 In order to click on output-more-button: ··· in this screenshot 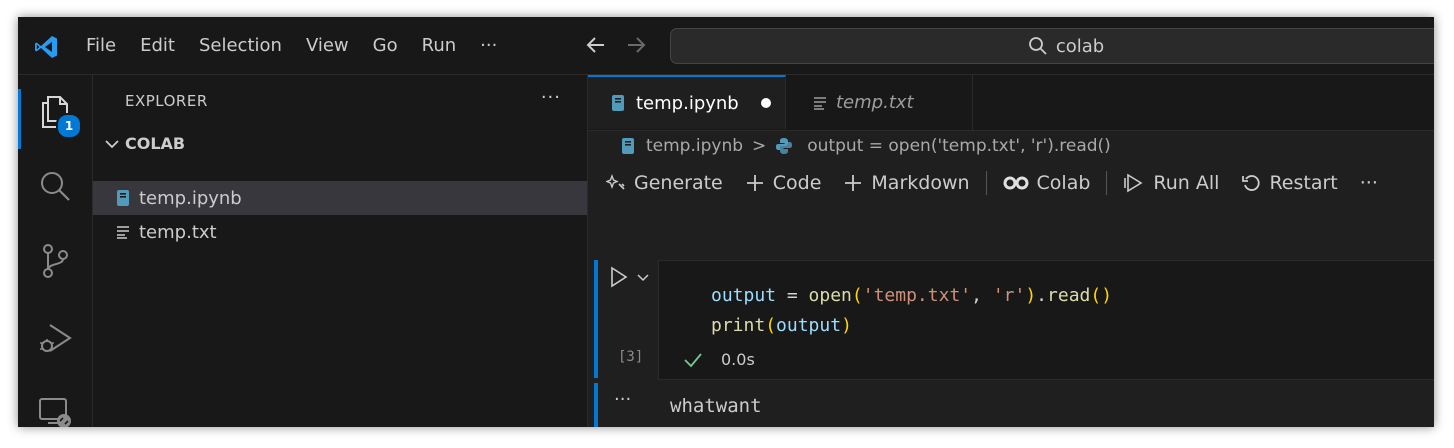, I will do `click(622, 399)`.